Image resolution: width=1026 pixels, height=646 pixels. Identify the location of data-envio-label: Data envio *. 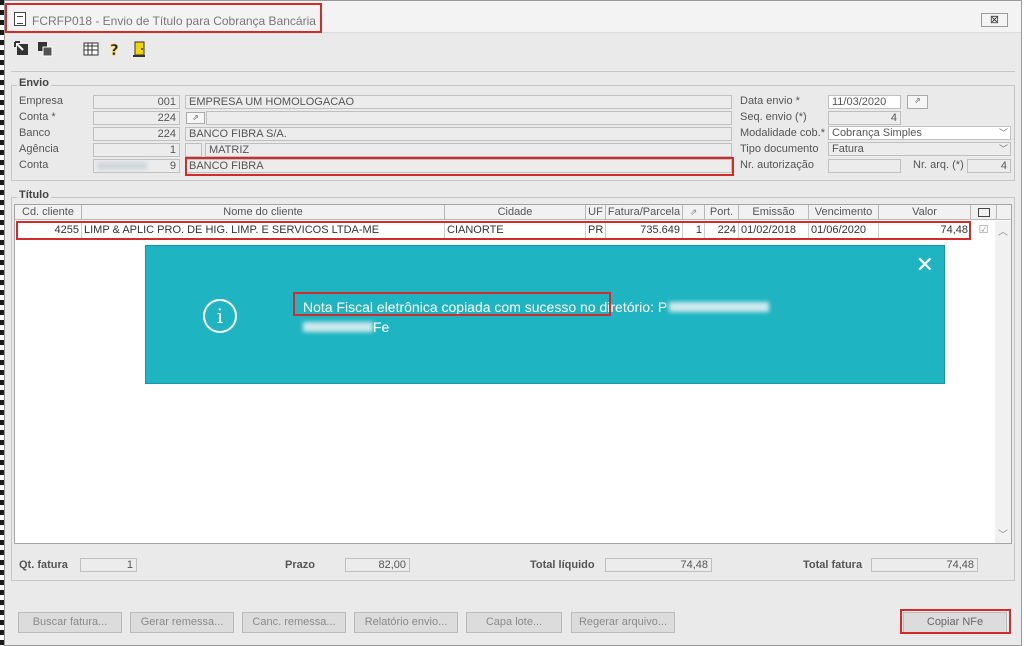
(770, 101).